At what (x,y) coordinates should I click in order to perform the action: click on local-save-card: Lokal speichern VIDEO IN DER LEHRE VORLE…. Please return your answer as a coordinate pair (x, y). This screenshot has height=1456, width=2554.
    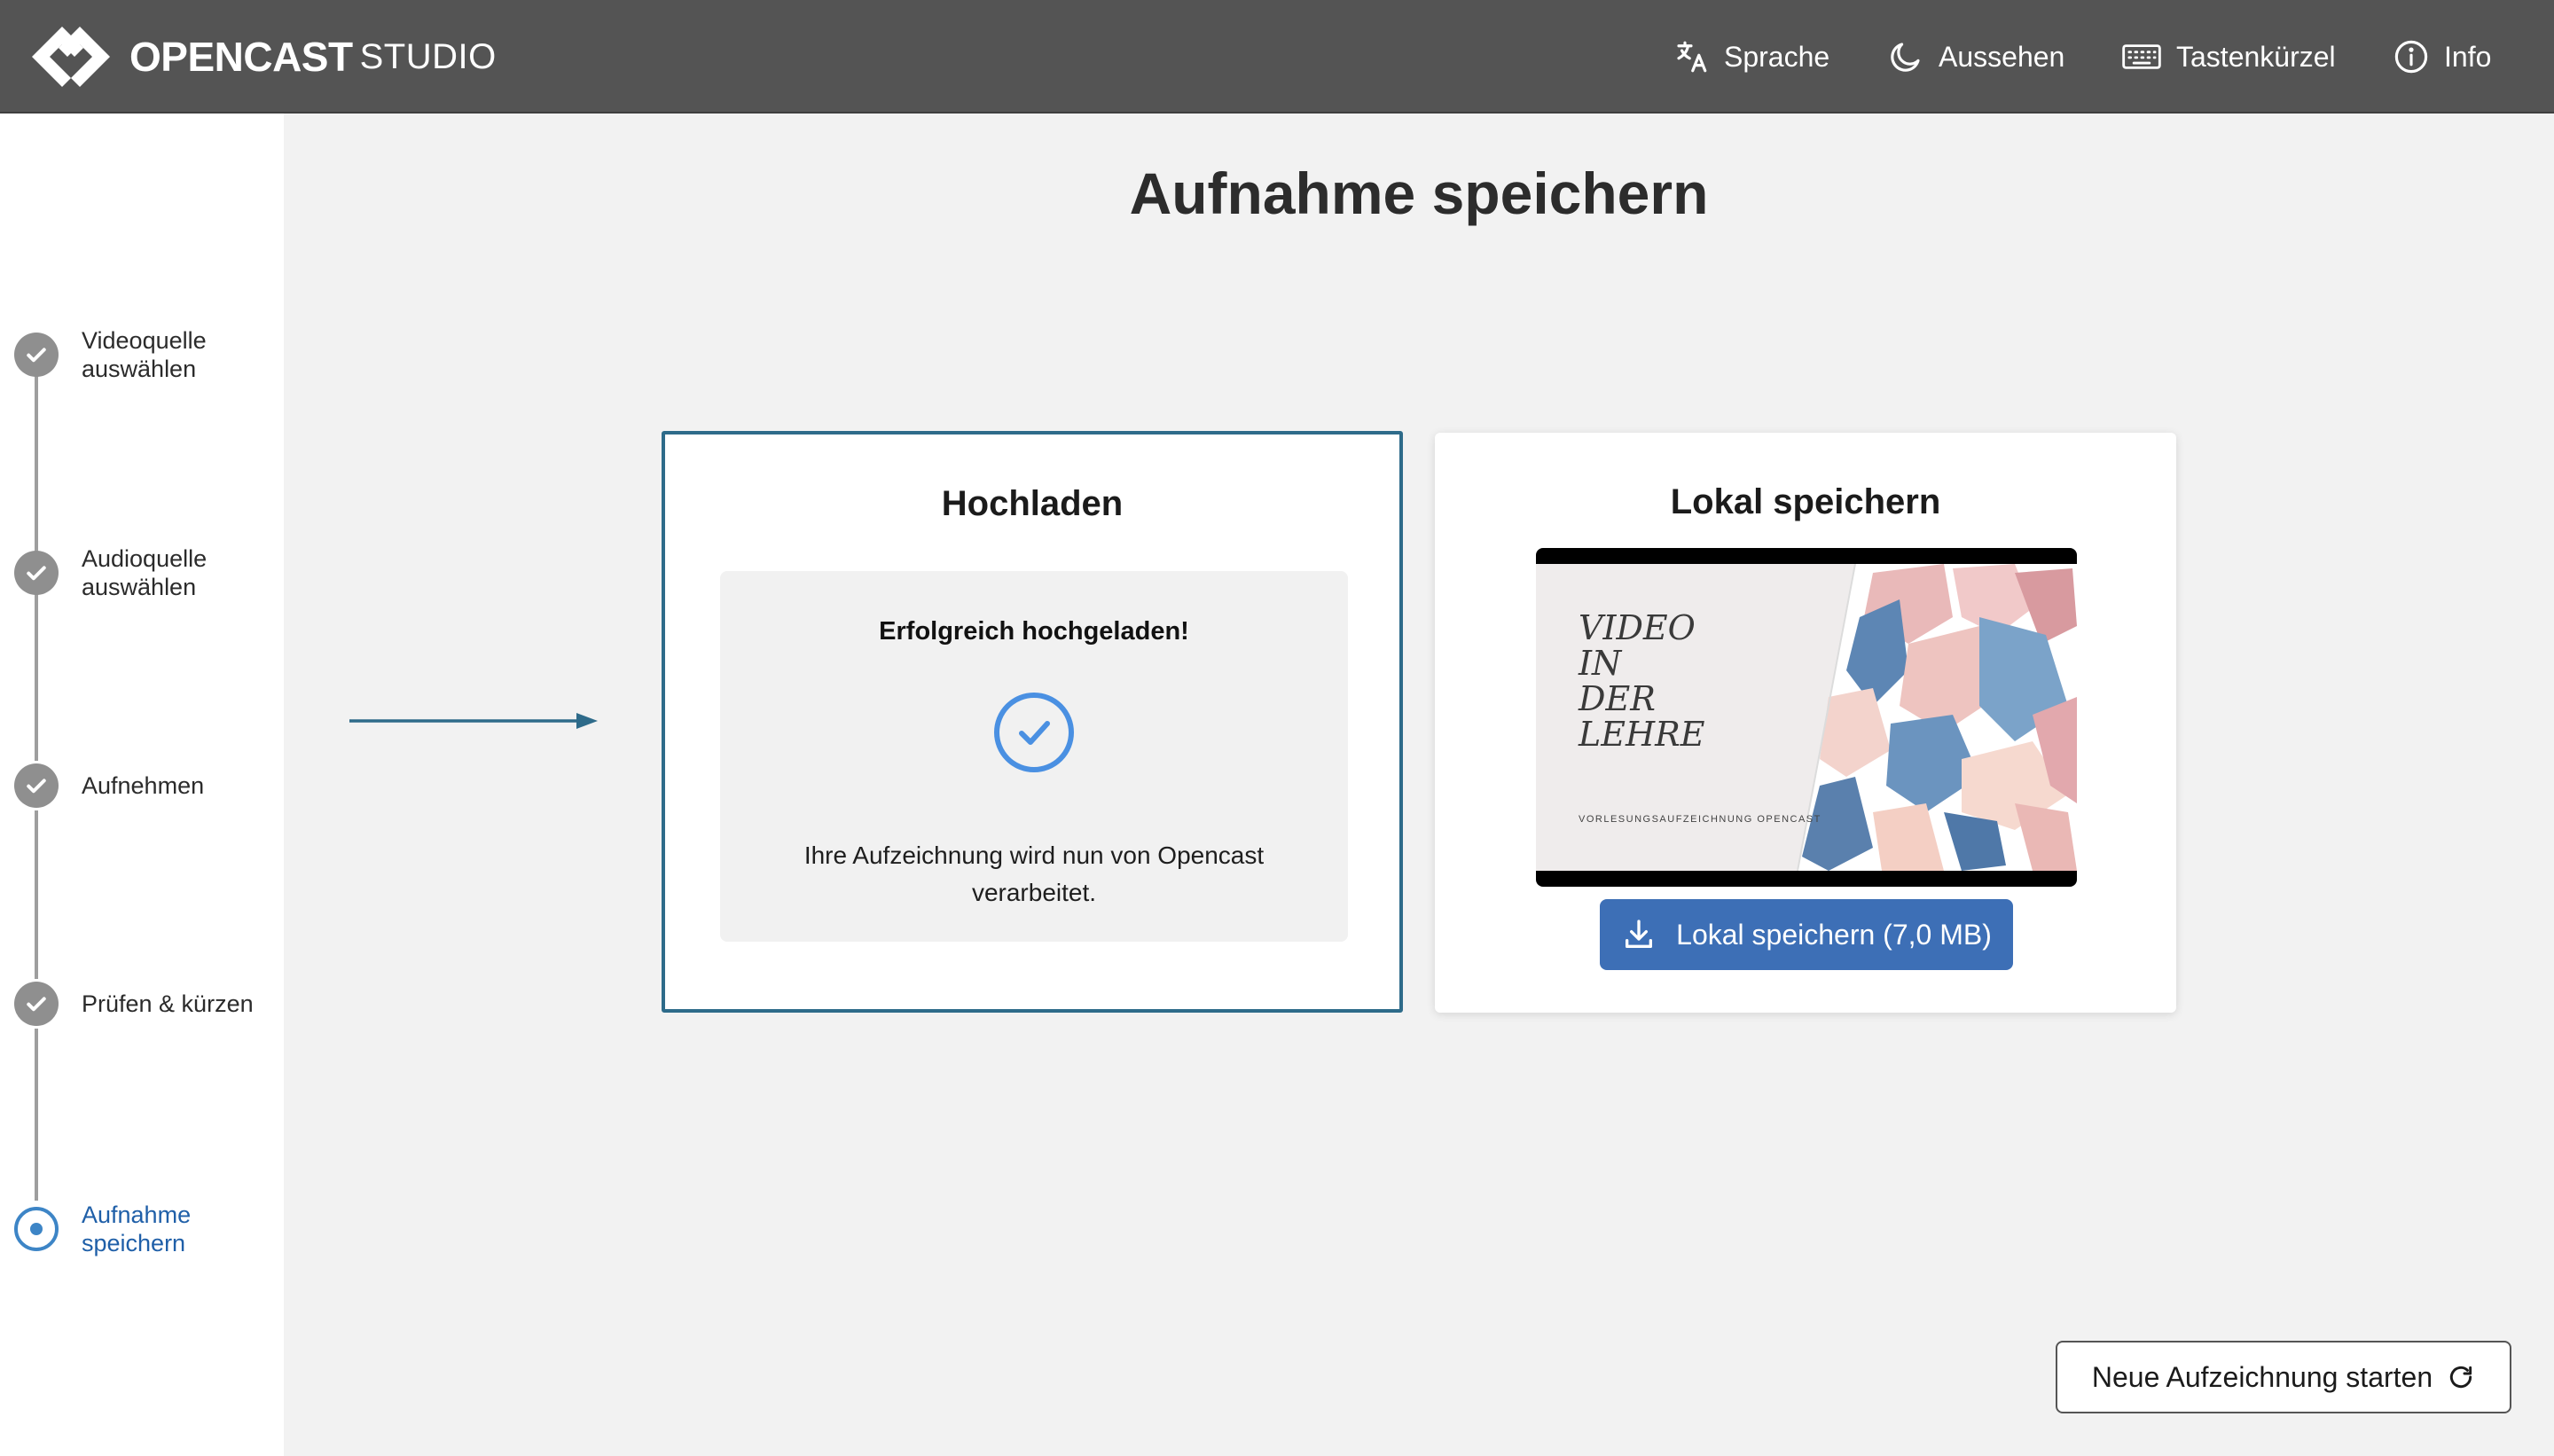
    Looking at the image, I should click on (1805, 723).